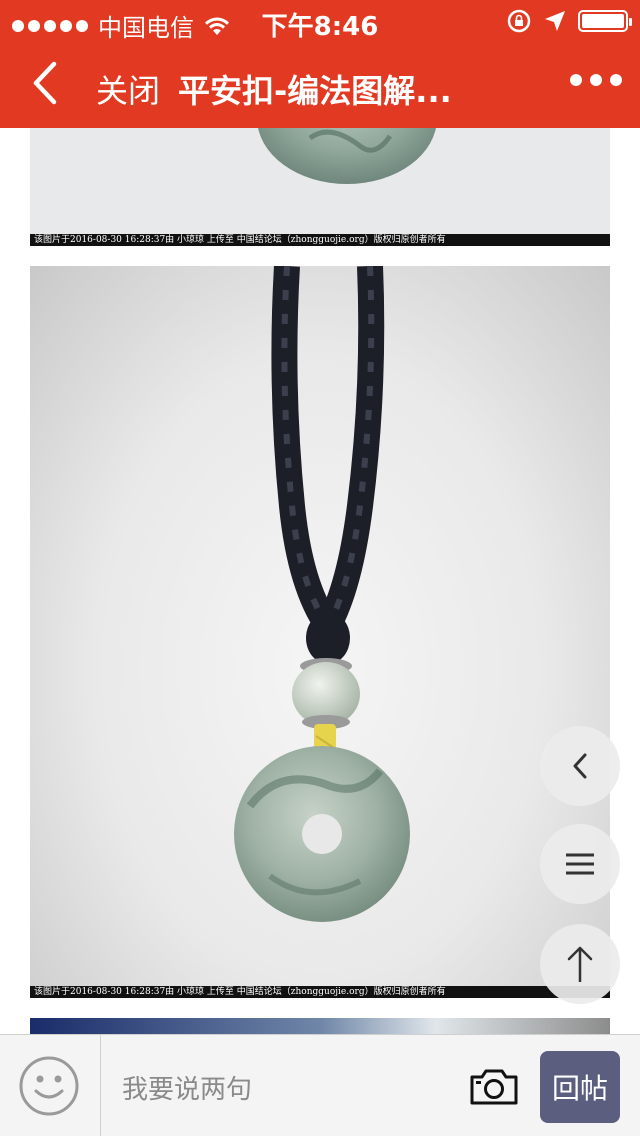 Image resolution: width=640 pixels, height=1136 pixels. Describe the element at coordinates (282, 1087) in the screenshot. I see `reply-input: 我要说两句` at that location.